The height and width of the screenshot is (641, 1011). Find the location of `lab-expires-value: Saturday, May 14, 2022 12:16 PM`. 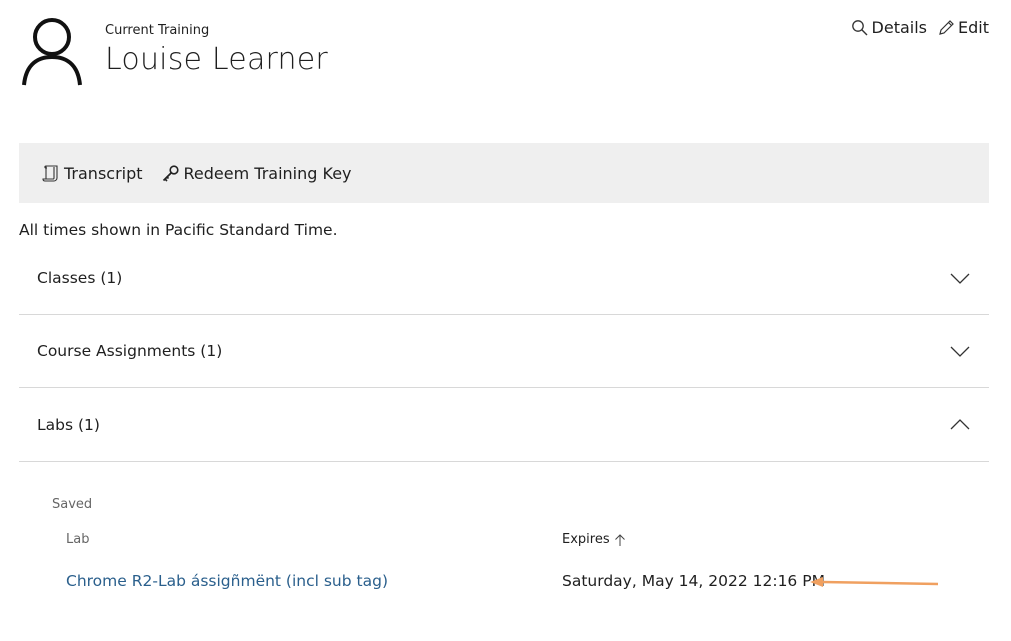

lab-expires-value: Saturday, May 14, 2022 12:16 PM is located at coordinates (693, 581).